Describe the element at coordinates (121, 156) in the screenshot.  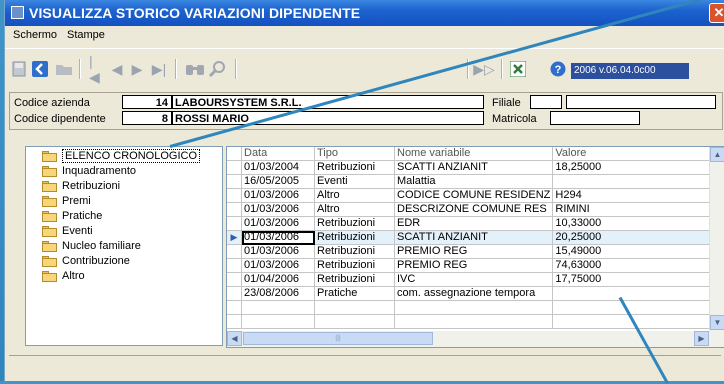
I see `tree-item-elenco-cronologico: ELENCO CRONOLOGICO` at that location.